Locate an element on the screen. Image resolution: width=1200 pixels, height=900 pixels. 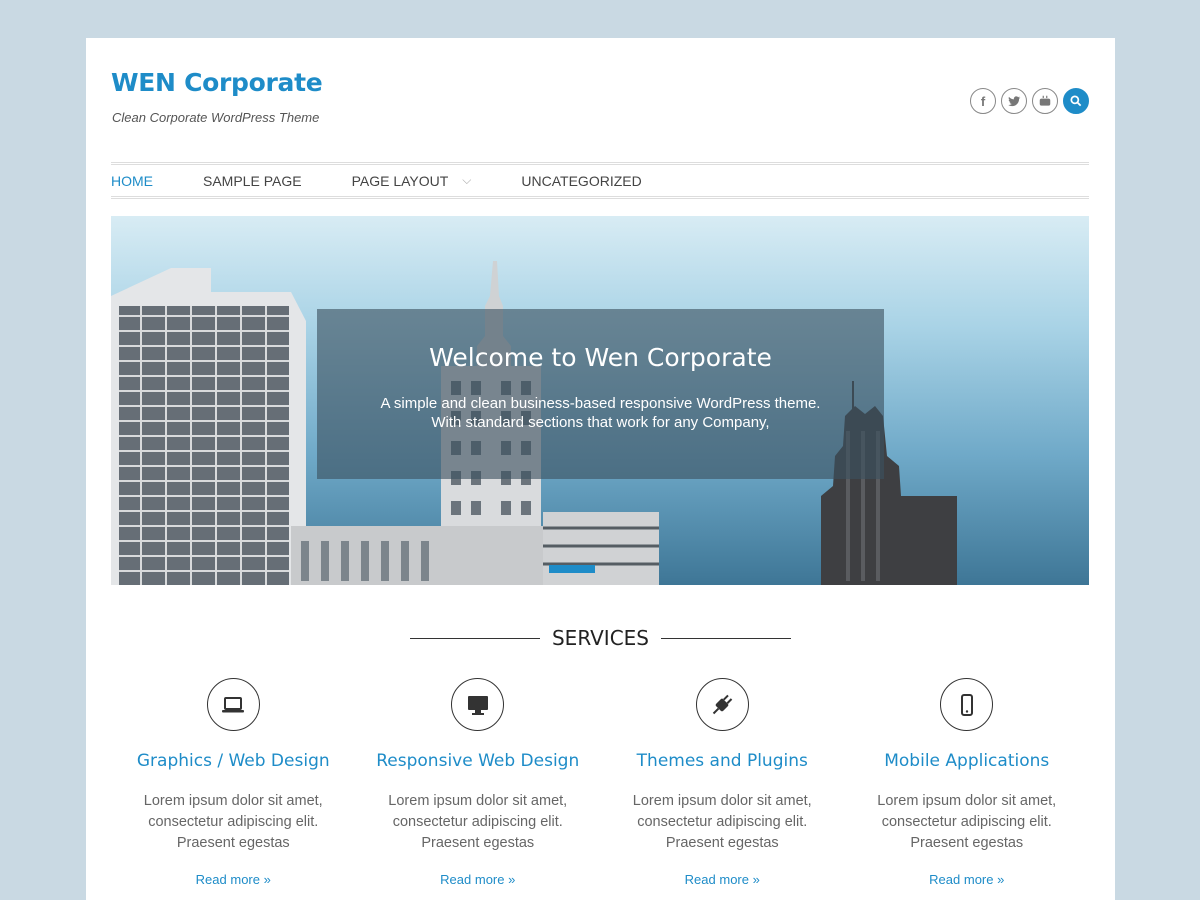
nav-label: UNCATEGORIZED is located at coordinates (581, 180).